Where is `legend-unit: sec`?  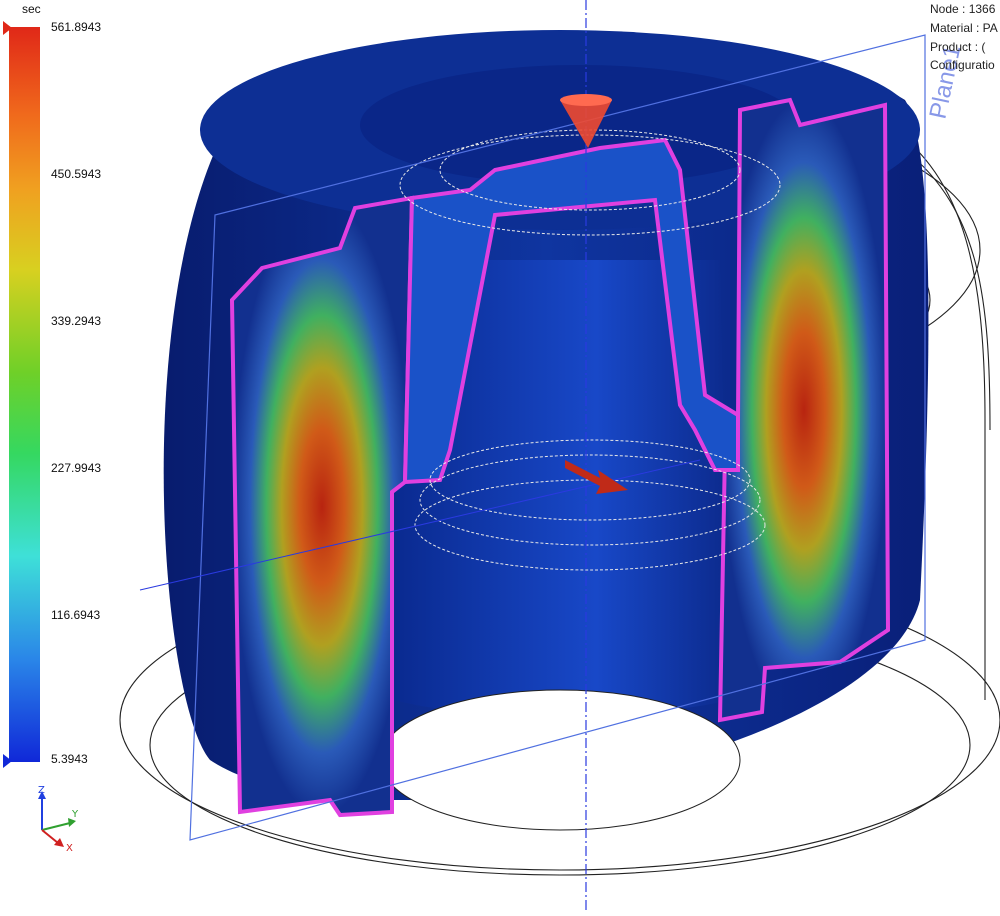 legend-unit: sec is located at coordinates (31, 9).